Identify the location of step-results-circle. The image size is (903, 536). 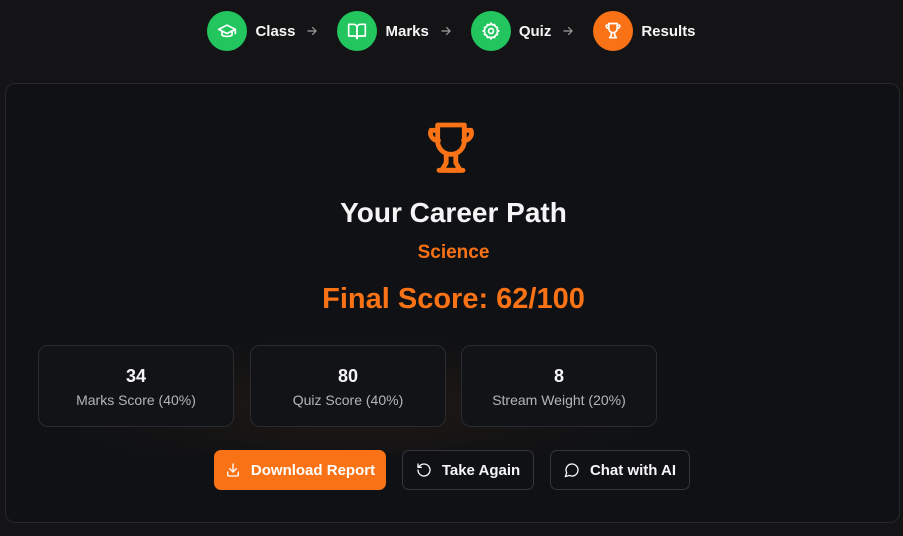
(613, 31).